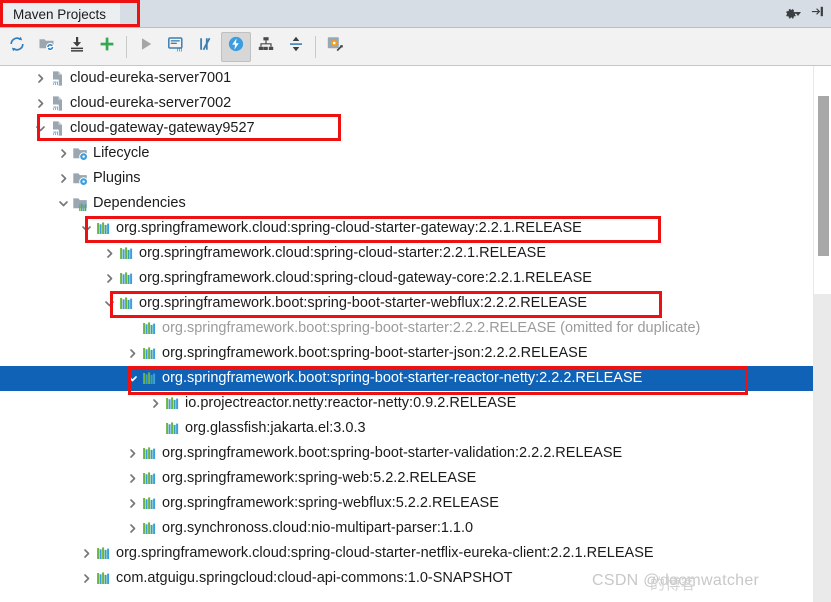 The height and width of the screenshot is (602, 831). Describe the element at coordinates (675, 582) in the screenshot. I see `watermark: CSDN @doomwatcher 的博客` at that location.